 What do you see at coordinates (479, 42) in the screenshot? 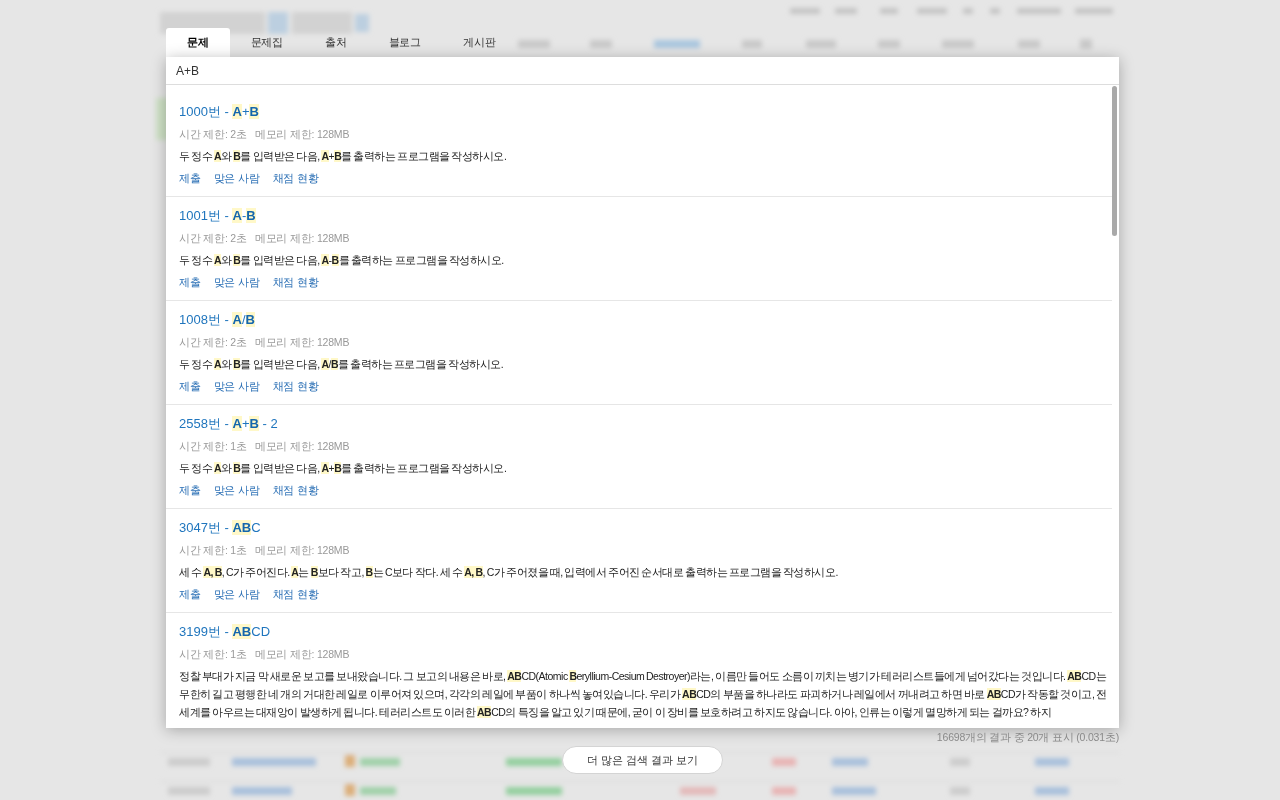
I see `search-tab: 게시판` at bounding box center [479, 42].